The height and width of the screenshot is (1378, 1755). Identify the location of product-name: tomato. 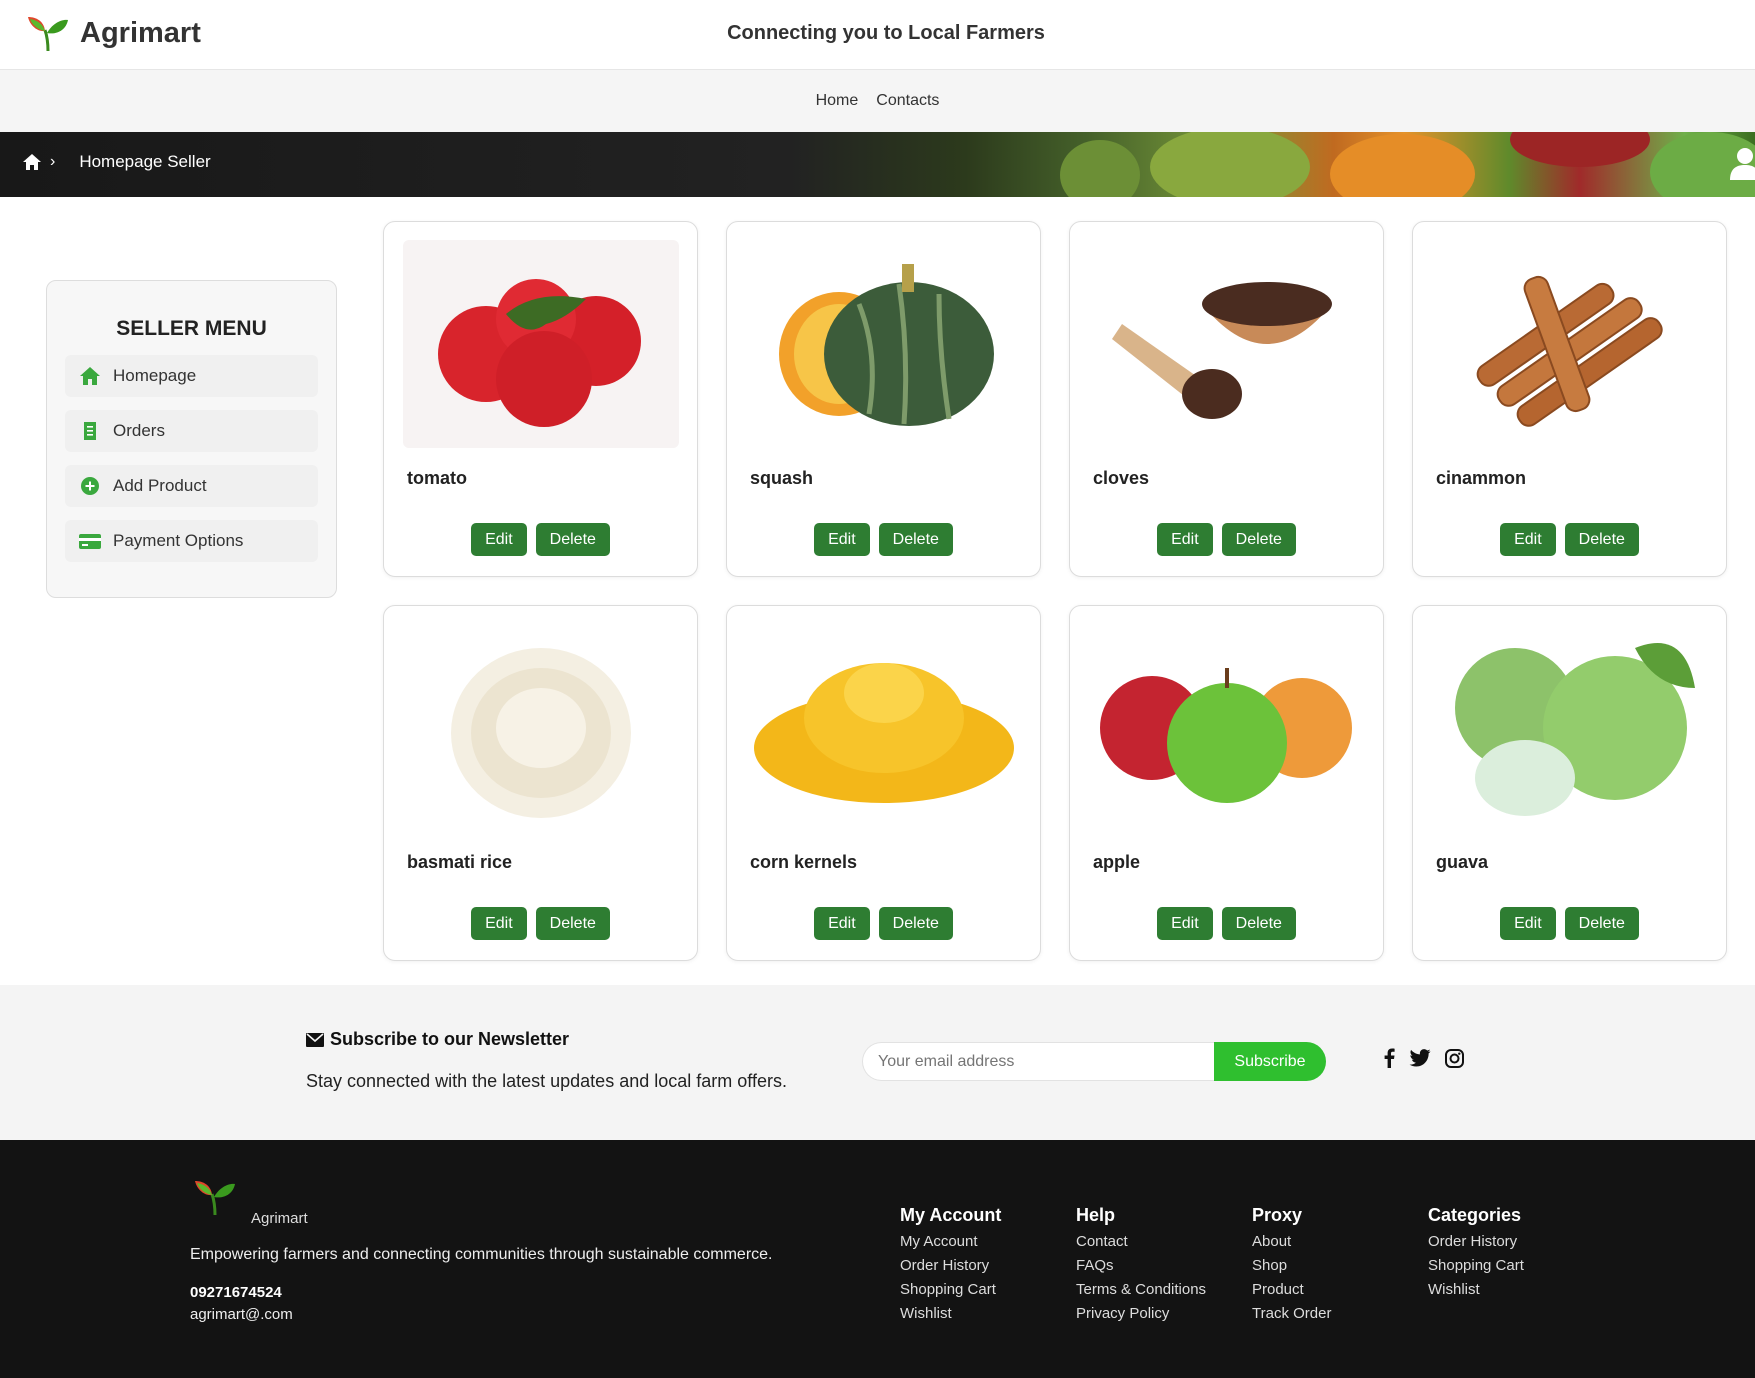
(437, 478).